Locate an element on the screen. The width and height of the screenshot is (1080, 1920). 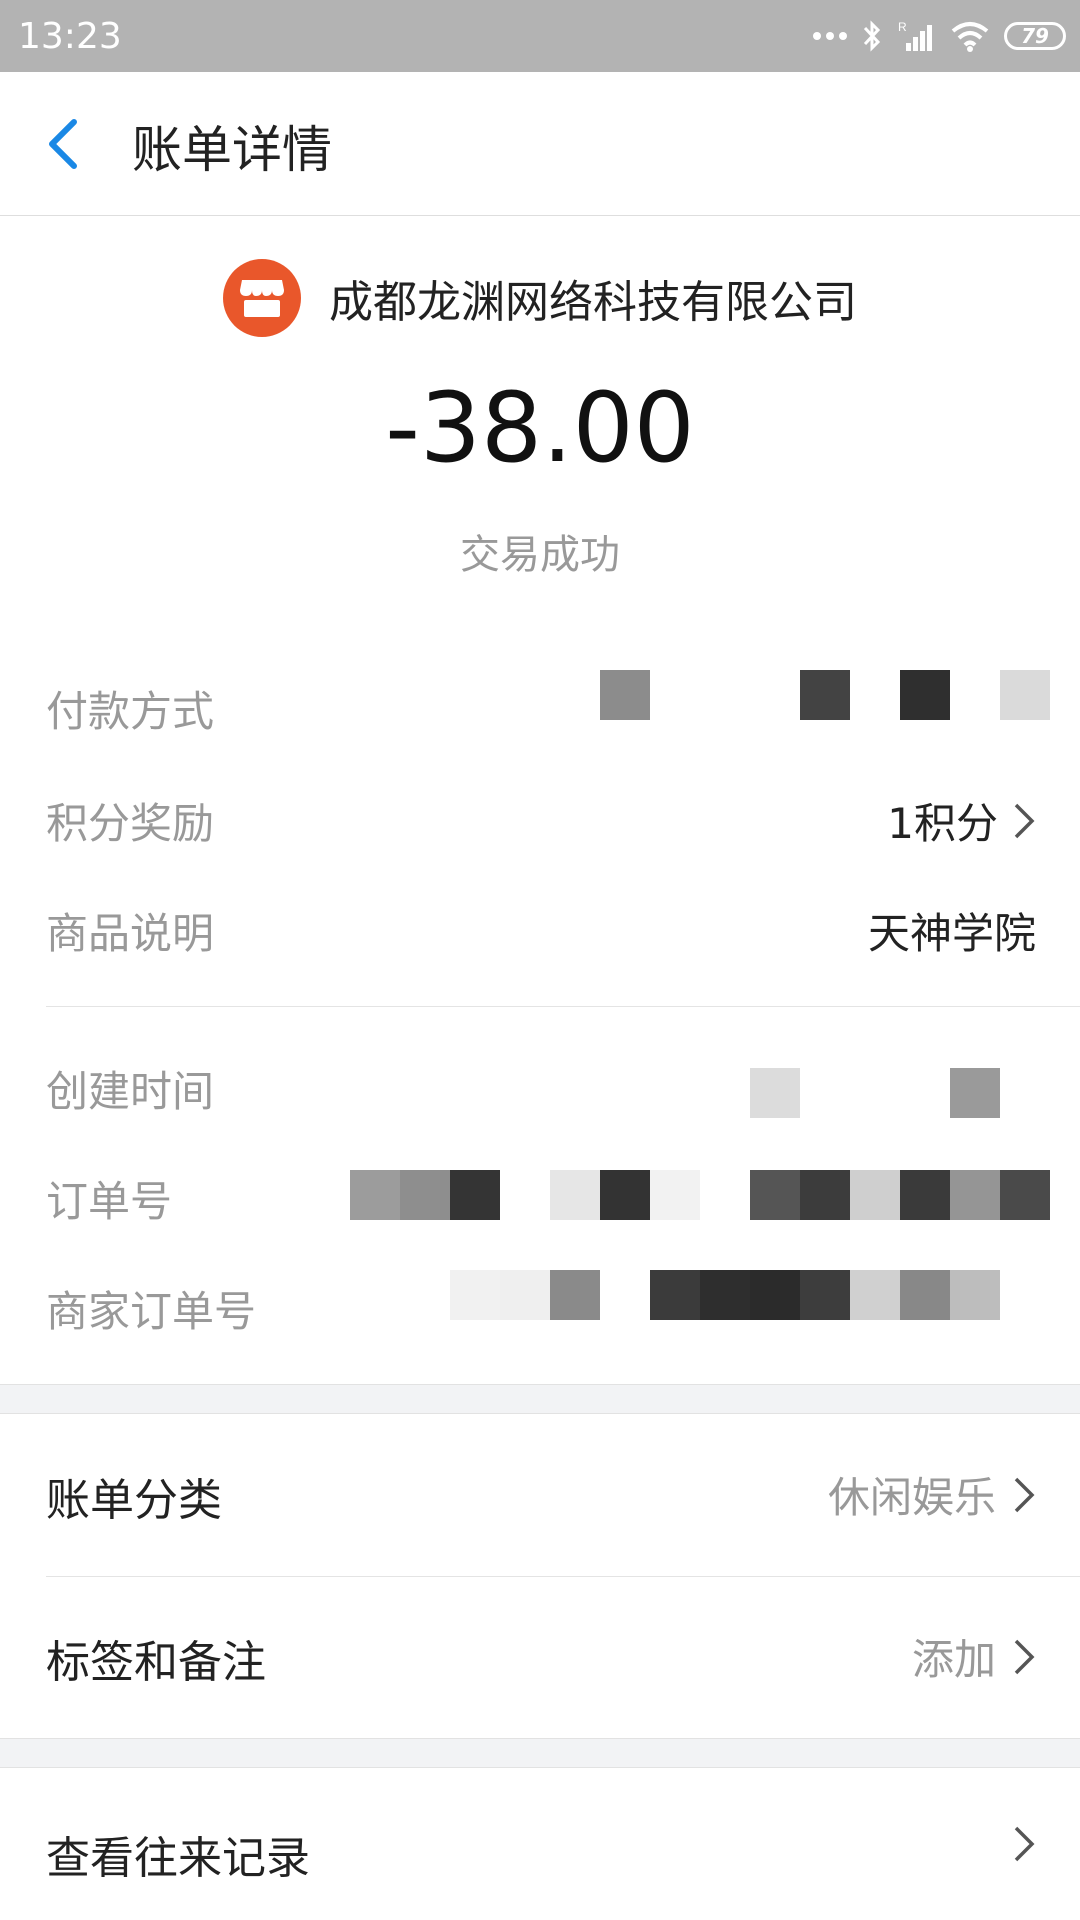
svg-text: R is located at coordinates (902, 27).